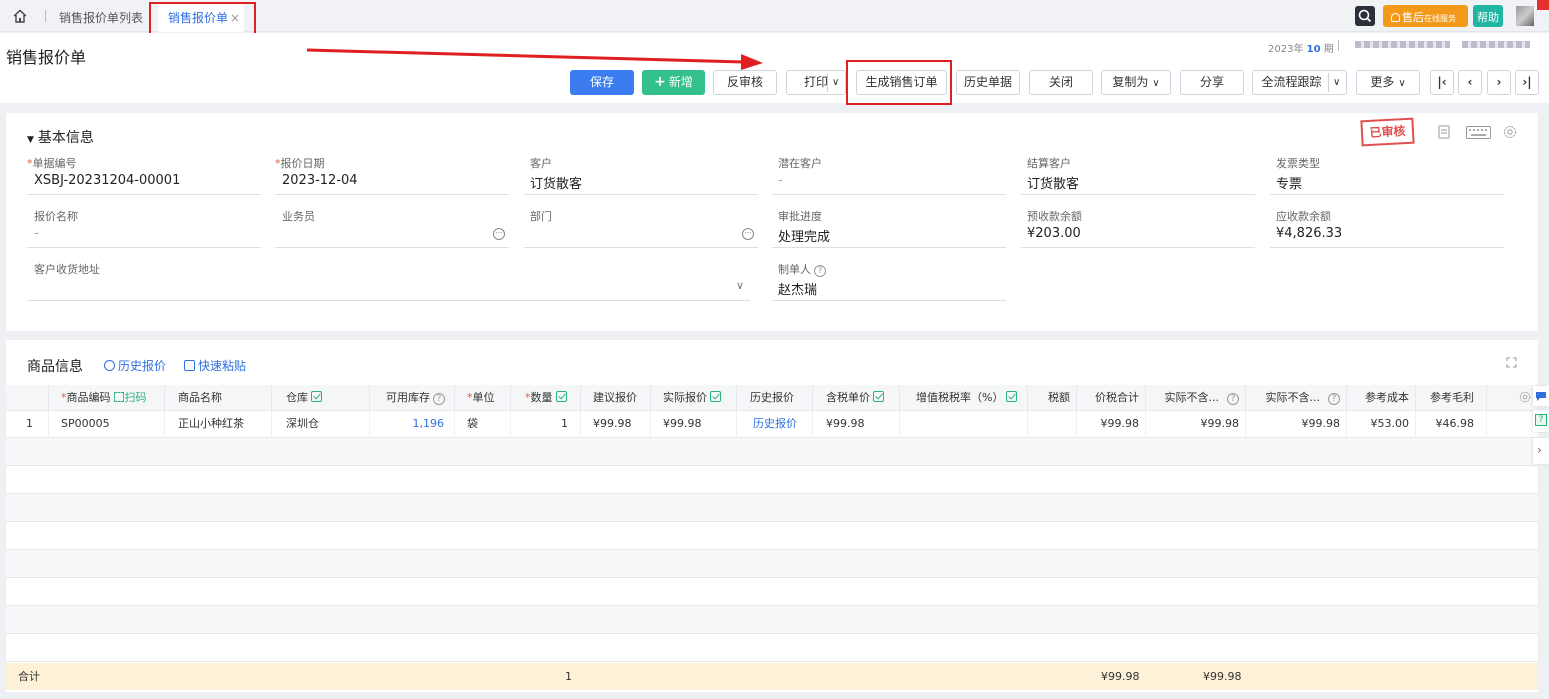 The width and height of the screenshot is (1549, 699). Describe the element at coordinates (60, 137) in the screenshot. I see `basic-info-section-title: ▼ 基本信息` at that location.